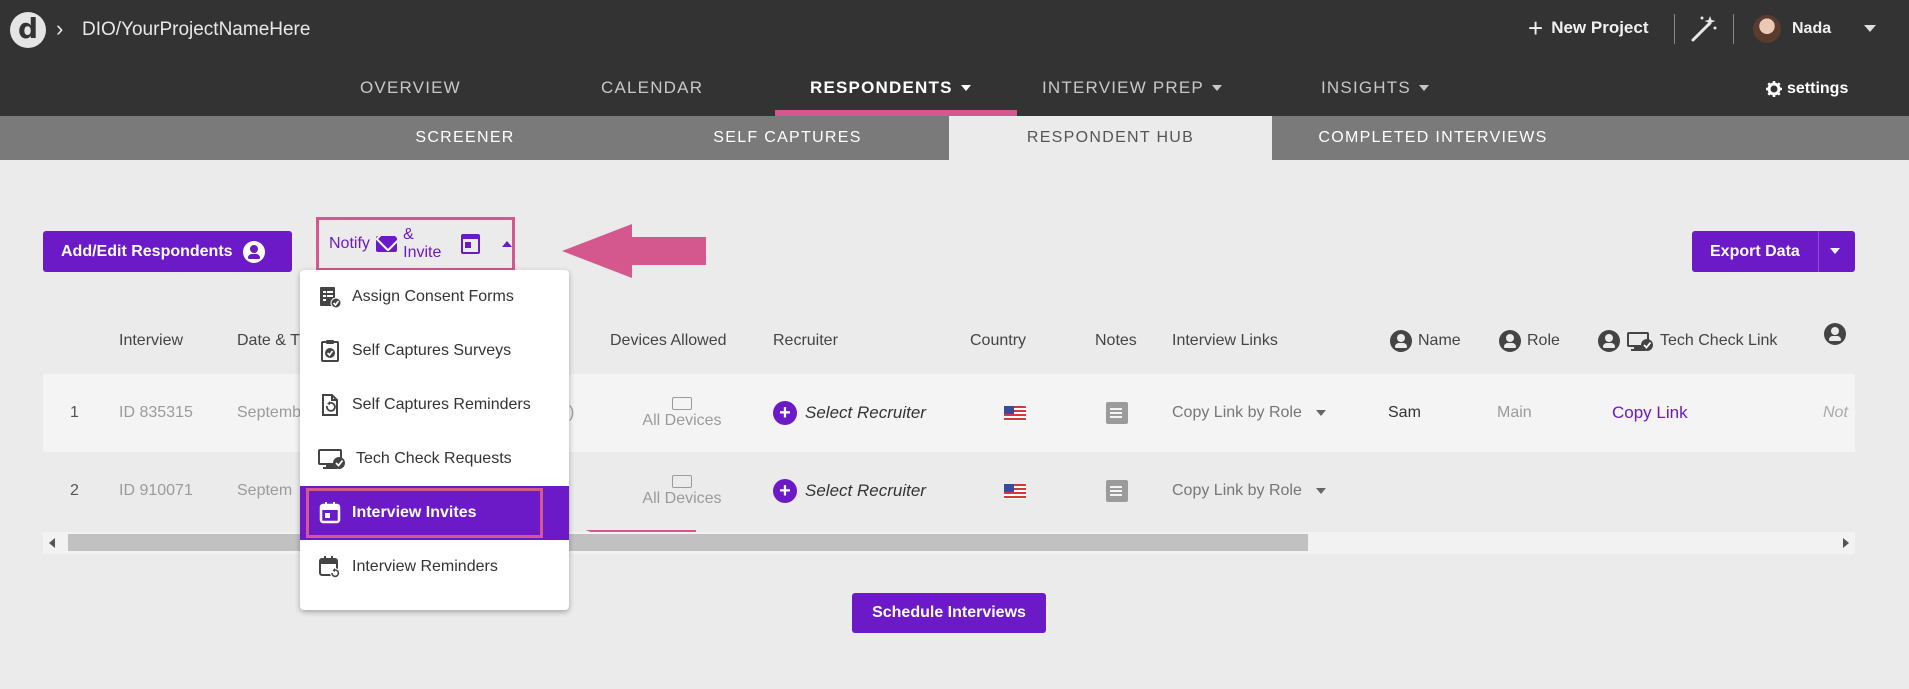 The width and height of the screenshot is (1909, 689). What do you see at coordinates (668, 341) in the screenshot?
I see `col-devices: Devices Allowed` at bounding box center [668, 341].